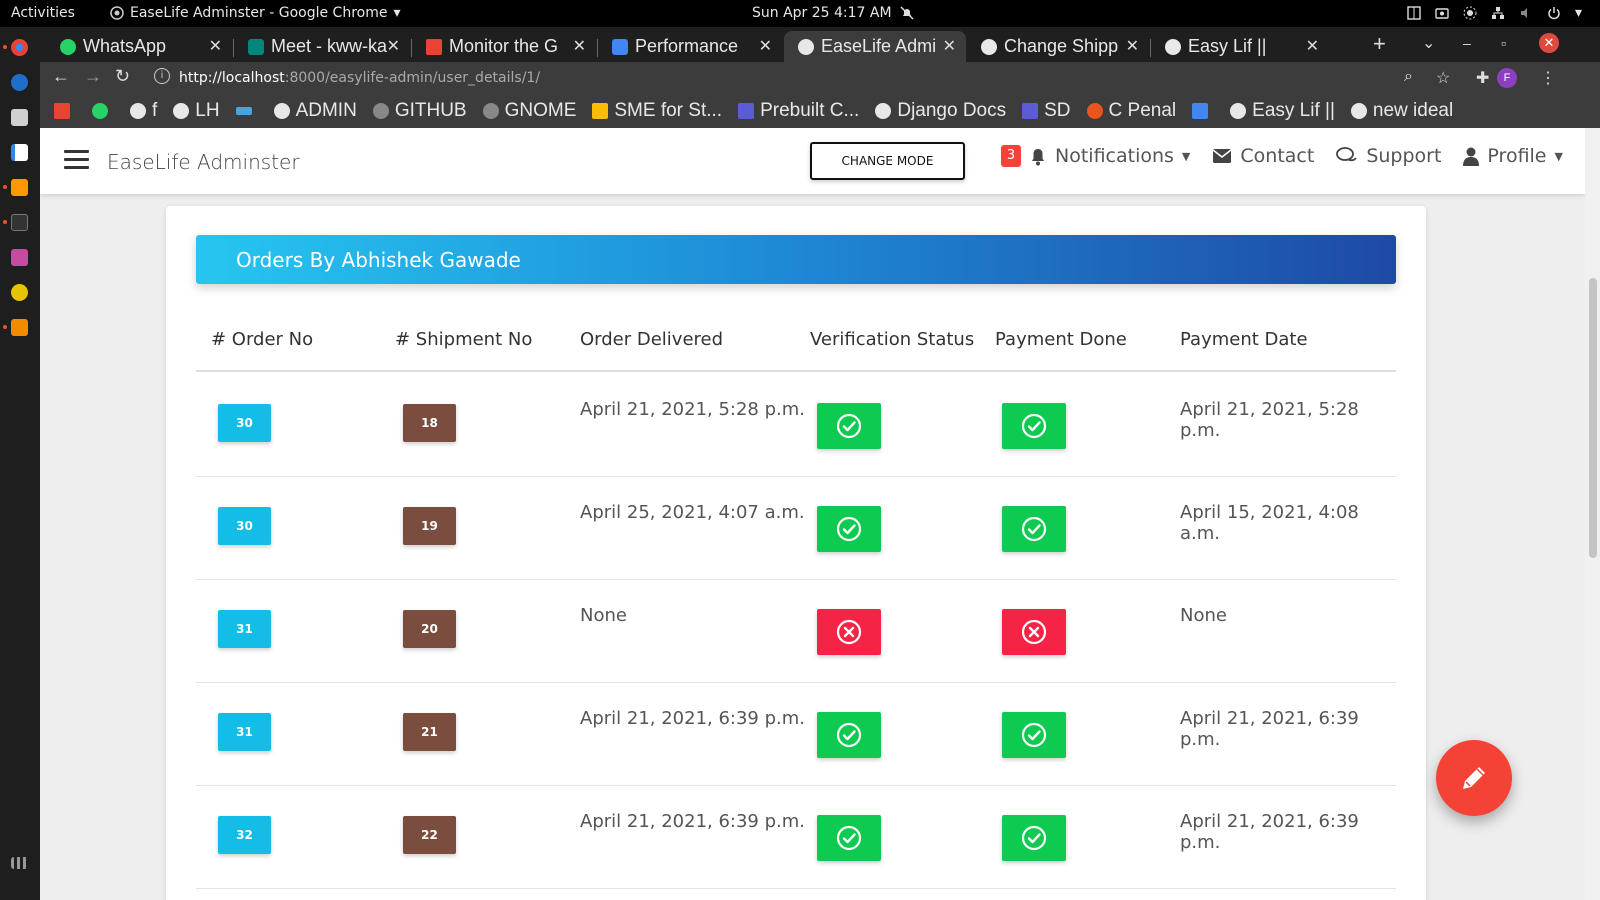 This screenshot has height=900, width=1600. I want to click on activities-button: Activities, so click(43, 13).